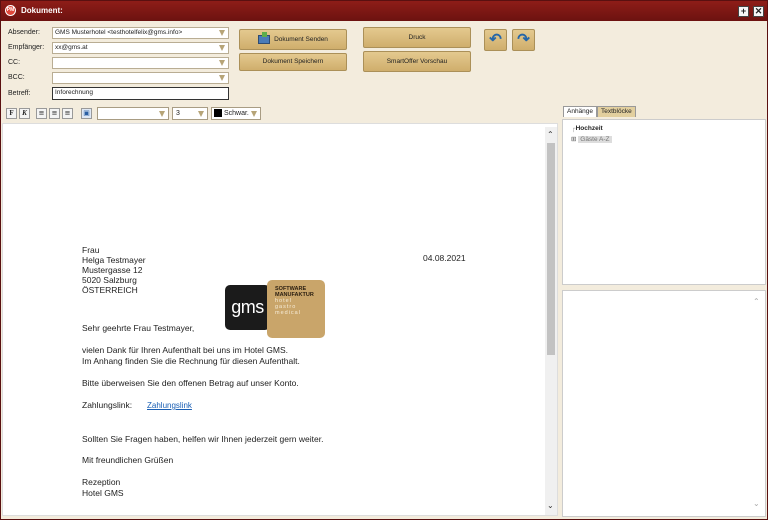 Image resolution: width=768 pixels, height=520 pixels. I want to click on app-icon: PM, so click(10, 10).